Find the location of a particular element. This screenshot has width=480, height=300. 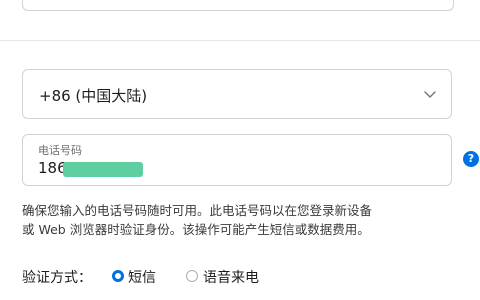

hint-line-2: 或 Web 浏览器时验证身份。该操作可能产生短信或数据费用。 is located at coordinates (196, 229).